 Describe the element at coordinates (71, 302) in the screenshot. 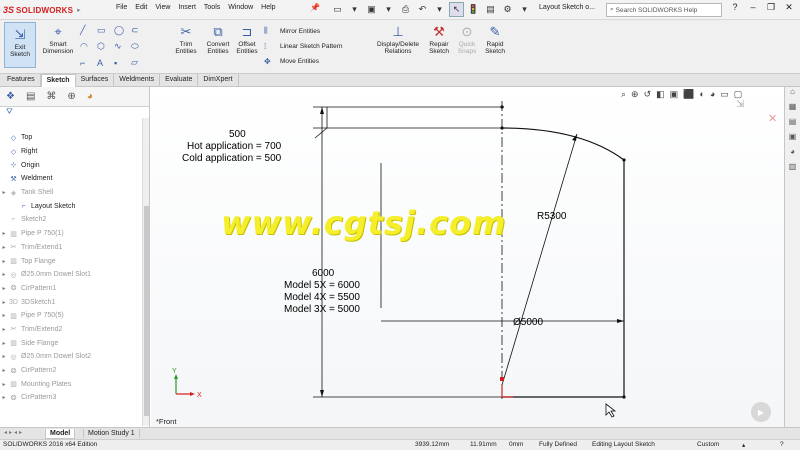

I see `tree-item: ▸ 3D 3DSketch1` at that location.